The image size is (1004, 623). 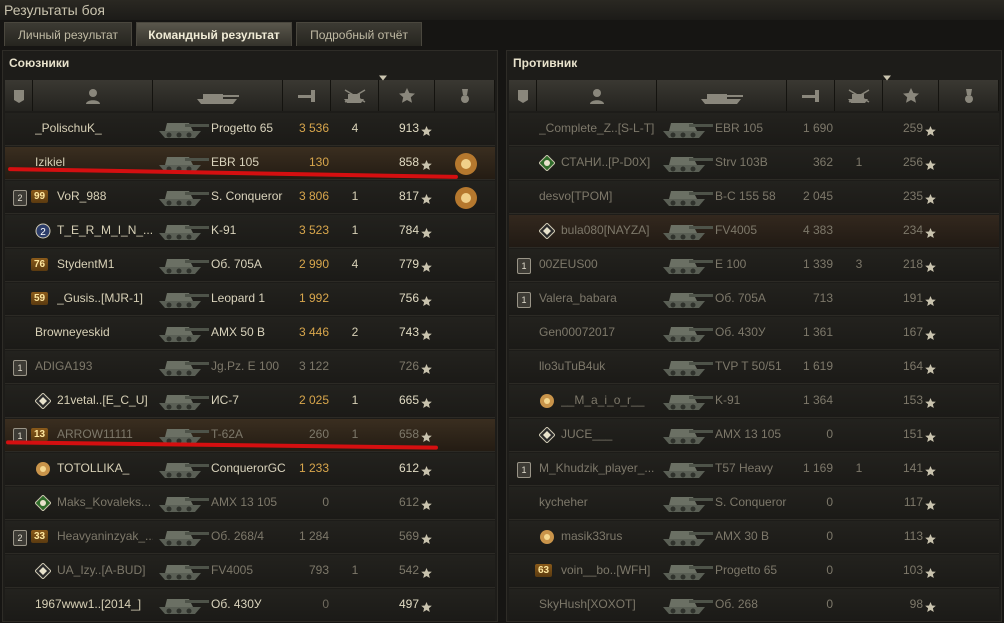 I want to click on player-row: 2 33 Heavyaninzyak_... Об. 268/4 1 284 569, so click(x=250, y=537).